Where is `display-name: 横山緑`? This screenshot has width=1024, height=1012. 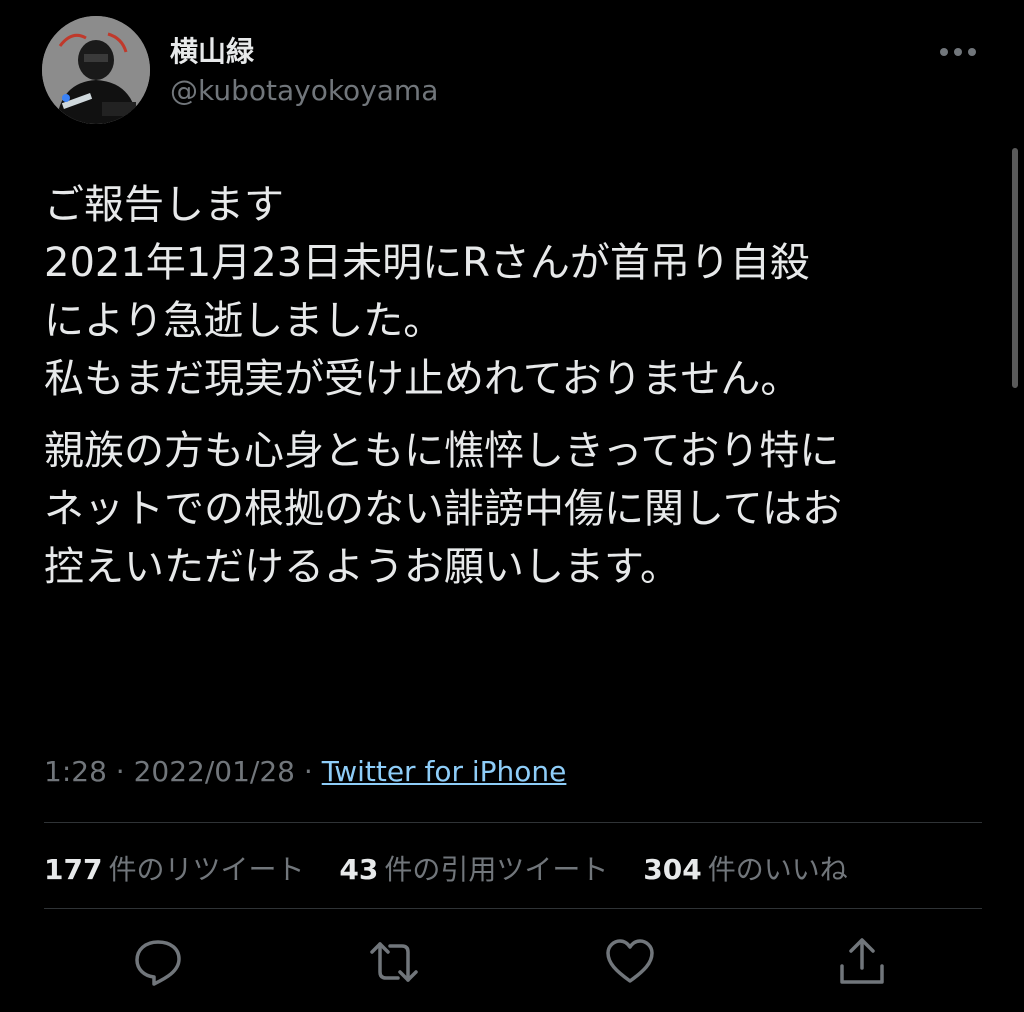
display-name: 横山緑 is located at coordinates (212, 50).